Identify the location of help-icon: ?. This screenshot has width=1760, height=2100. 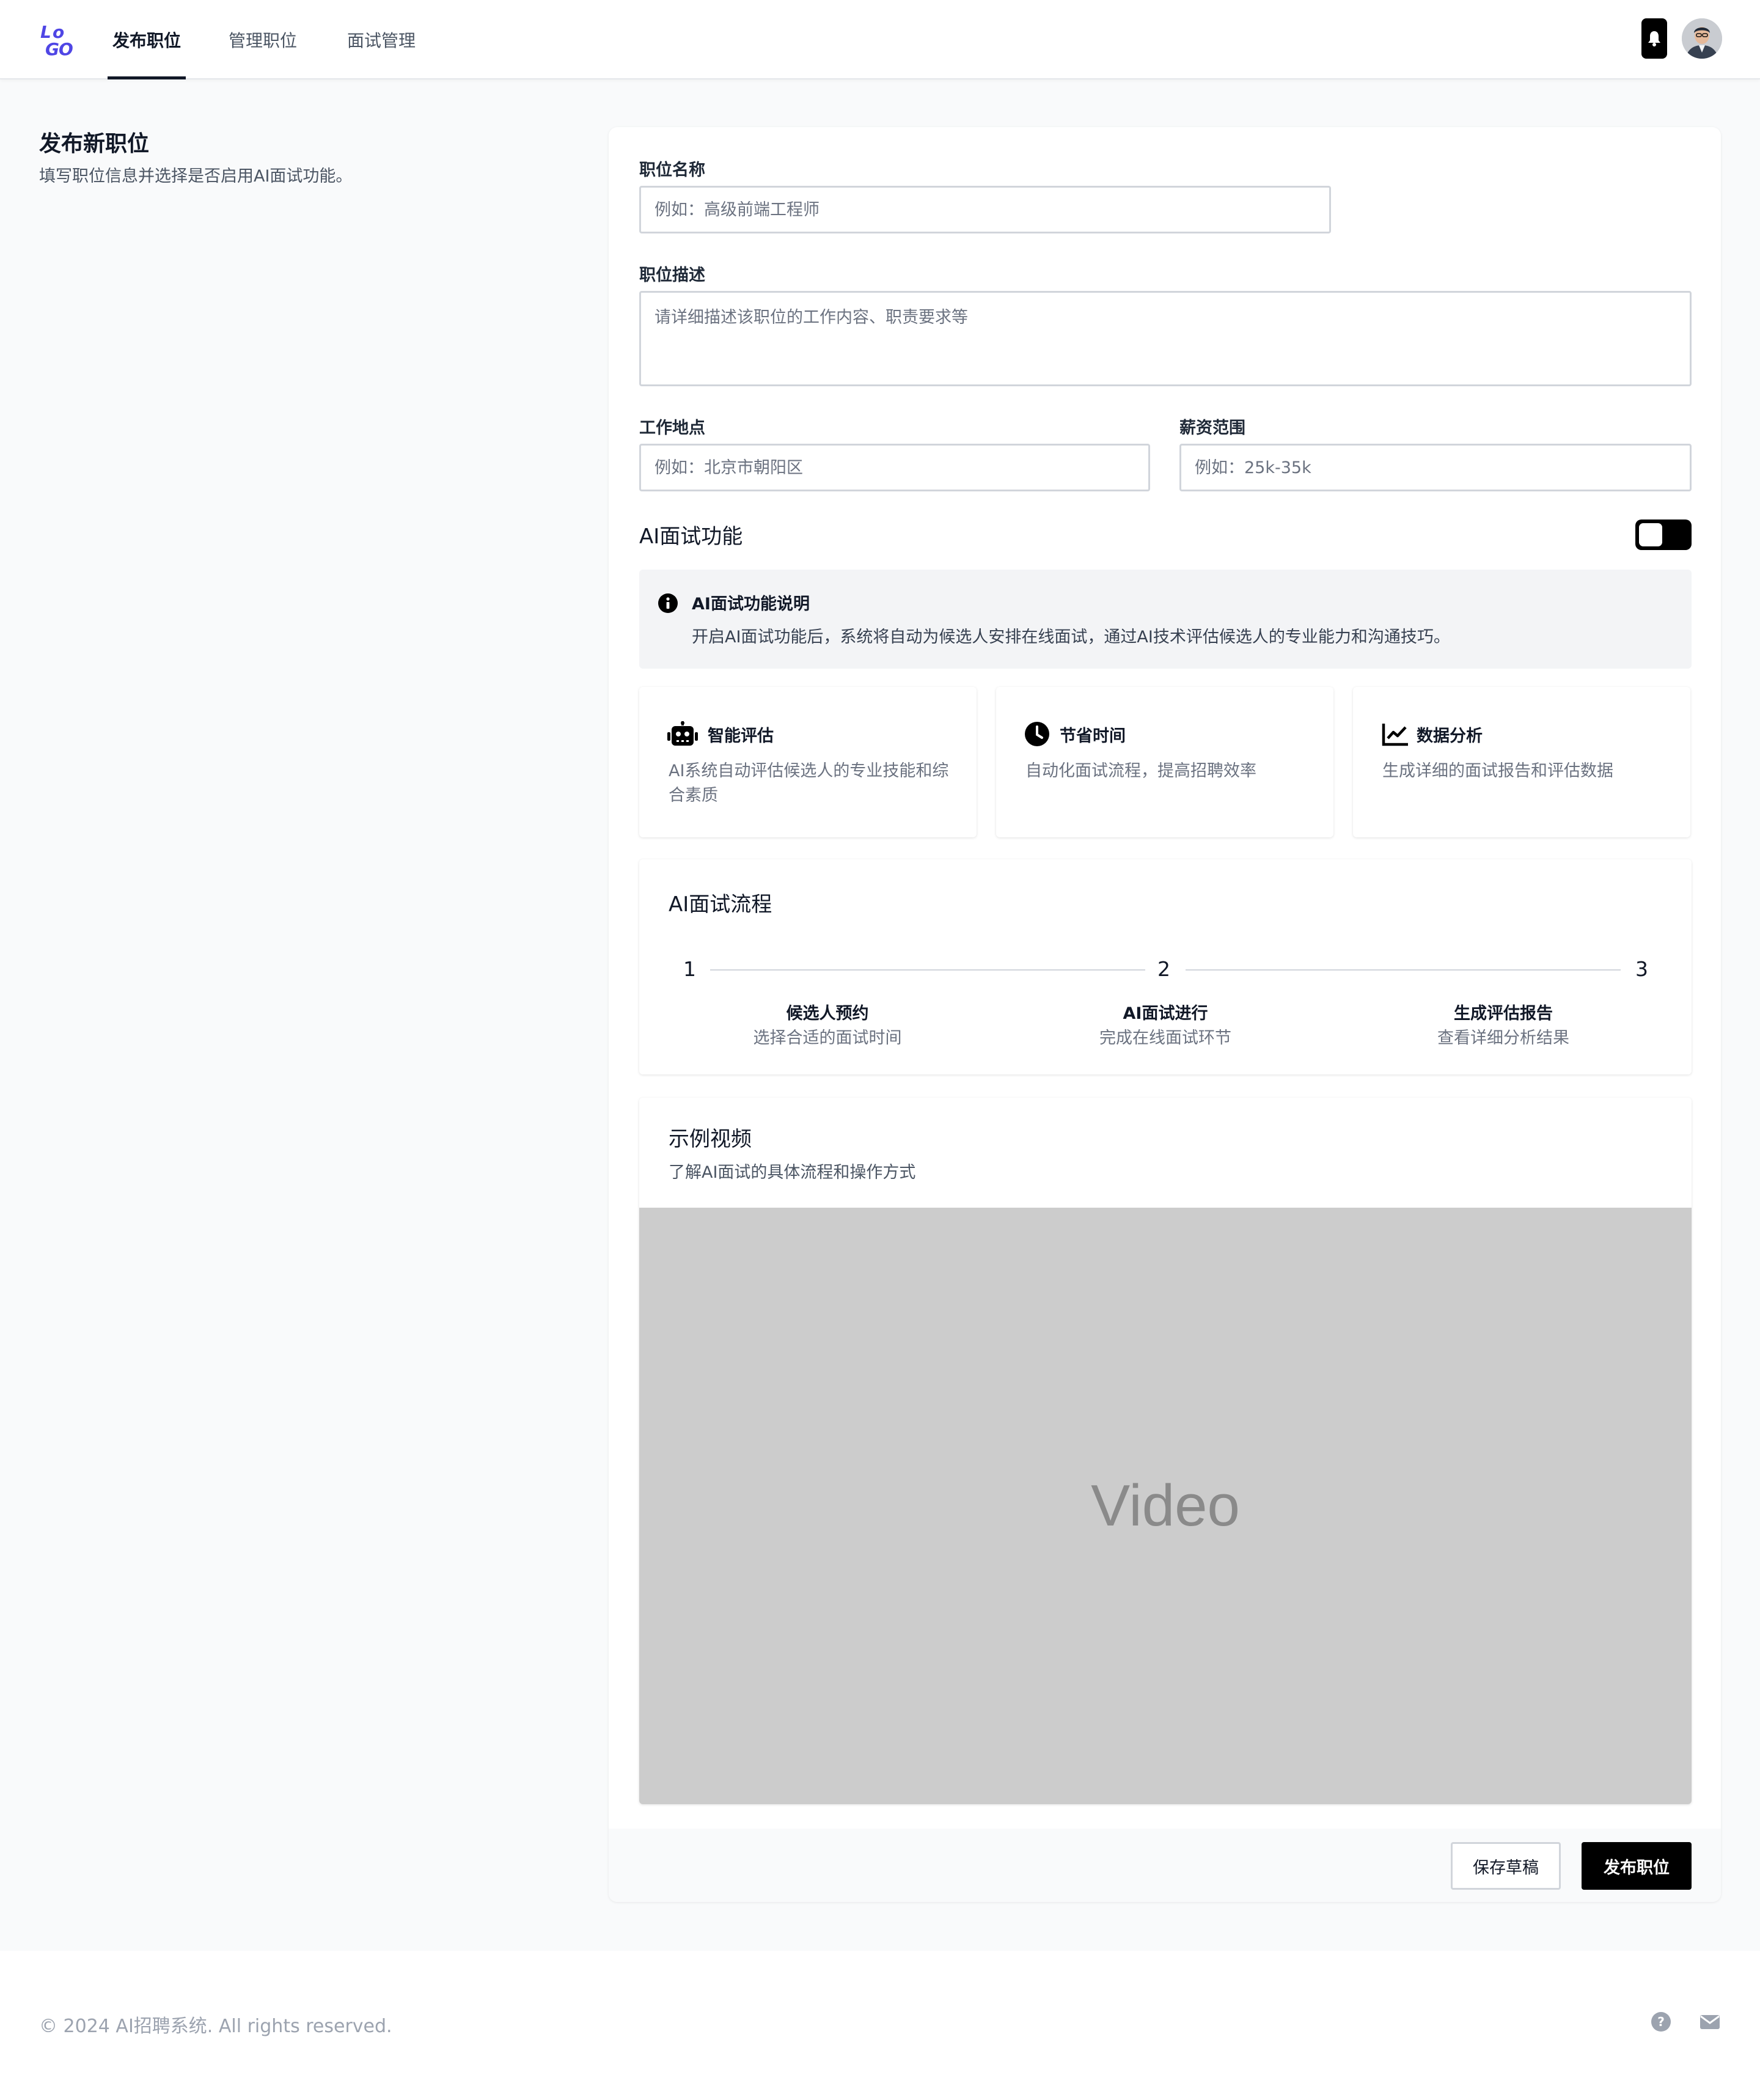
(1661, 2022).